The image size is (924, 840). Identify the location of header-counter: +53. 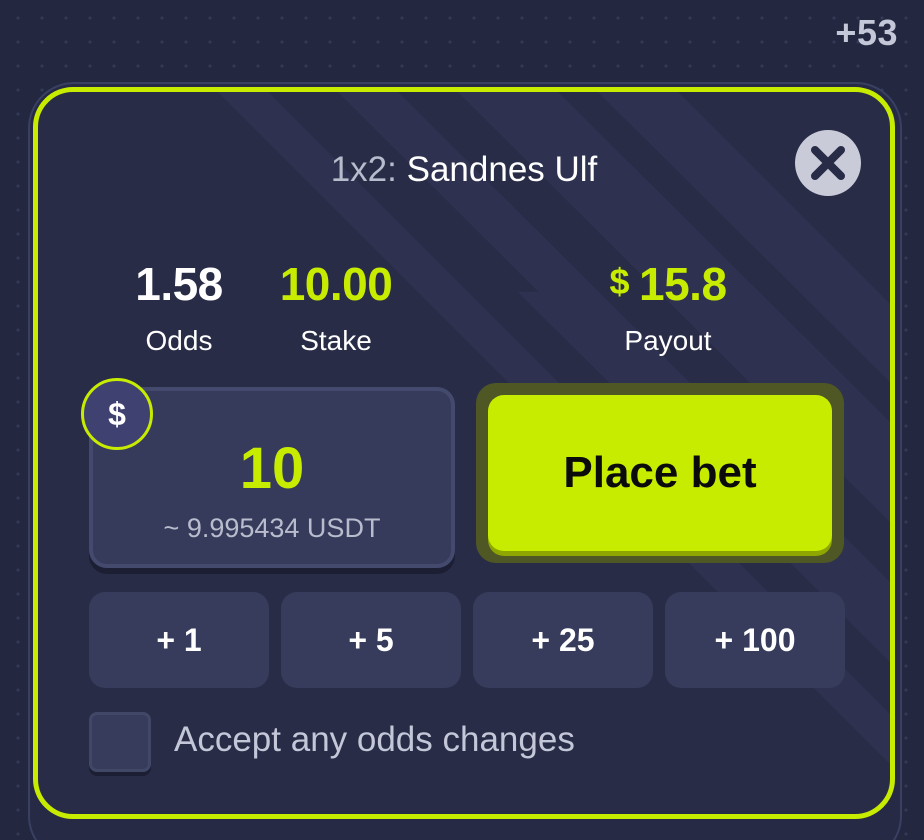
(866, 32).